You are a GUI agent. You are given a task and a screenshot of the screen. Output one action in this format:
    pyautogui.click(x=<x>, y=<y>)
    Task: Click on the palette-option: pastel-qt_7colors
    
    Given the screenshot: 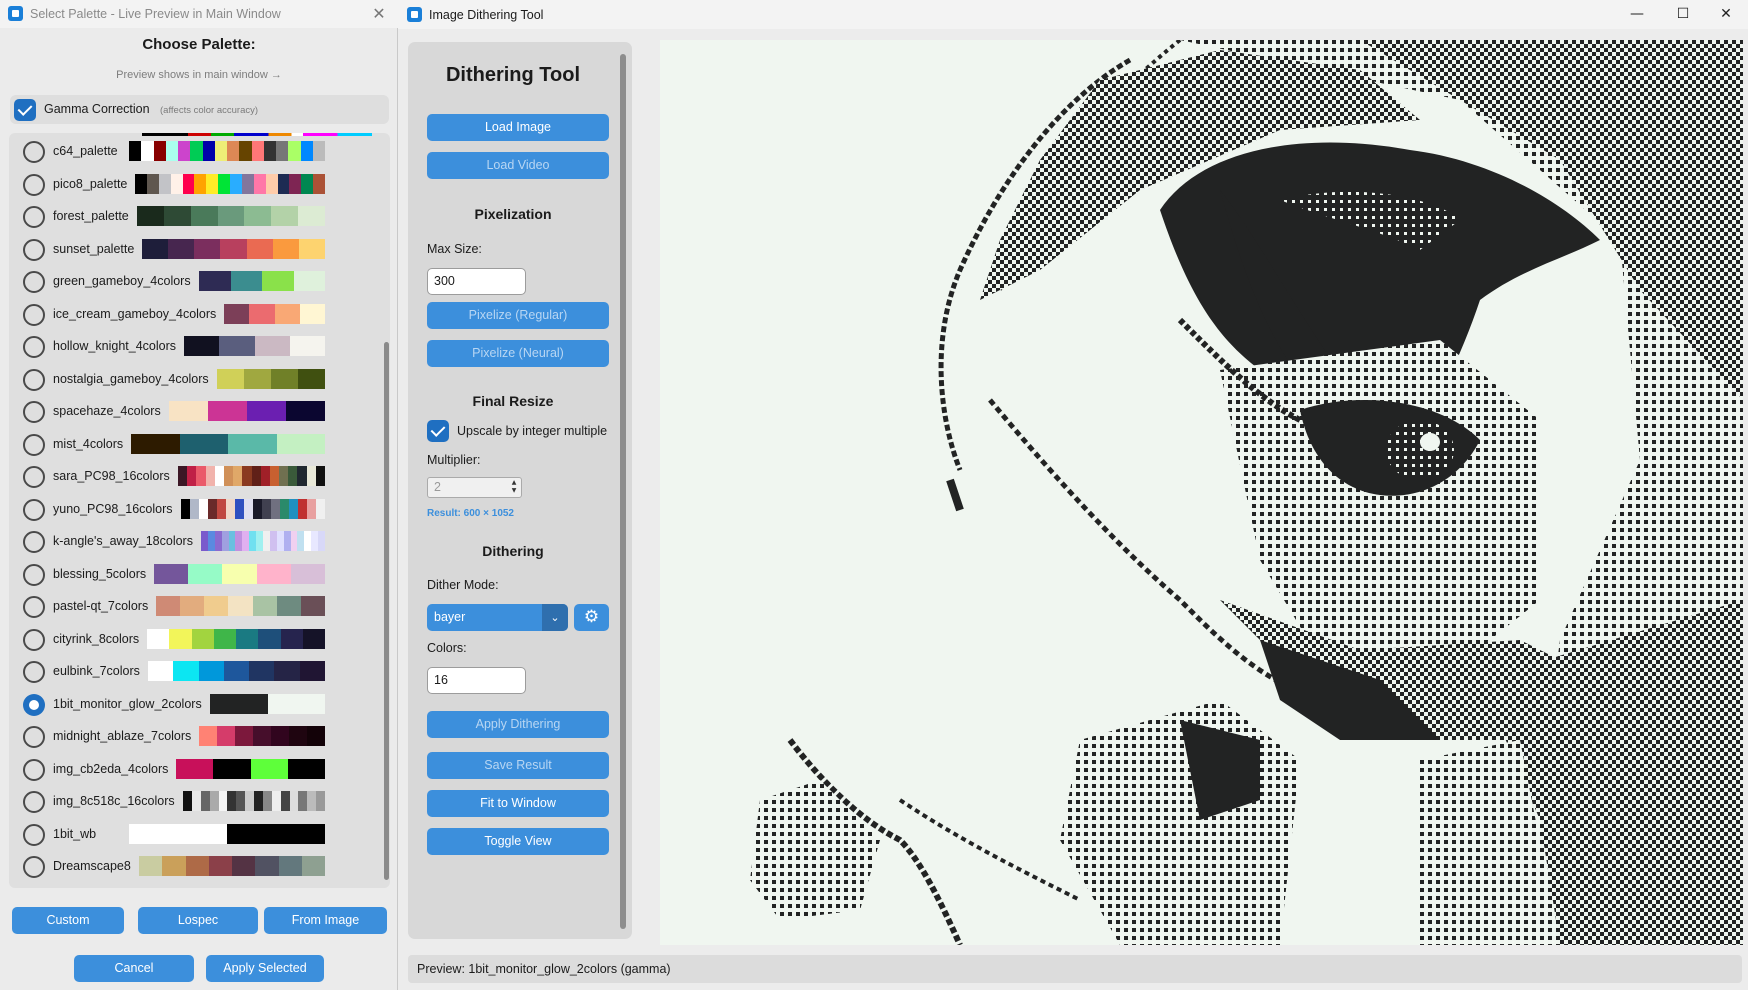 What is the action you would take?
    pyautogui.click(x=194, y=606)
    